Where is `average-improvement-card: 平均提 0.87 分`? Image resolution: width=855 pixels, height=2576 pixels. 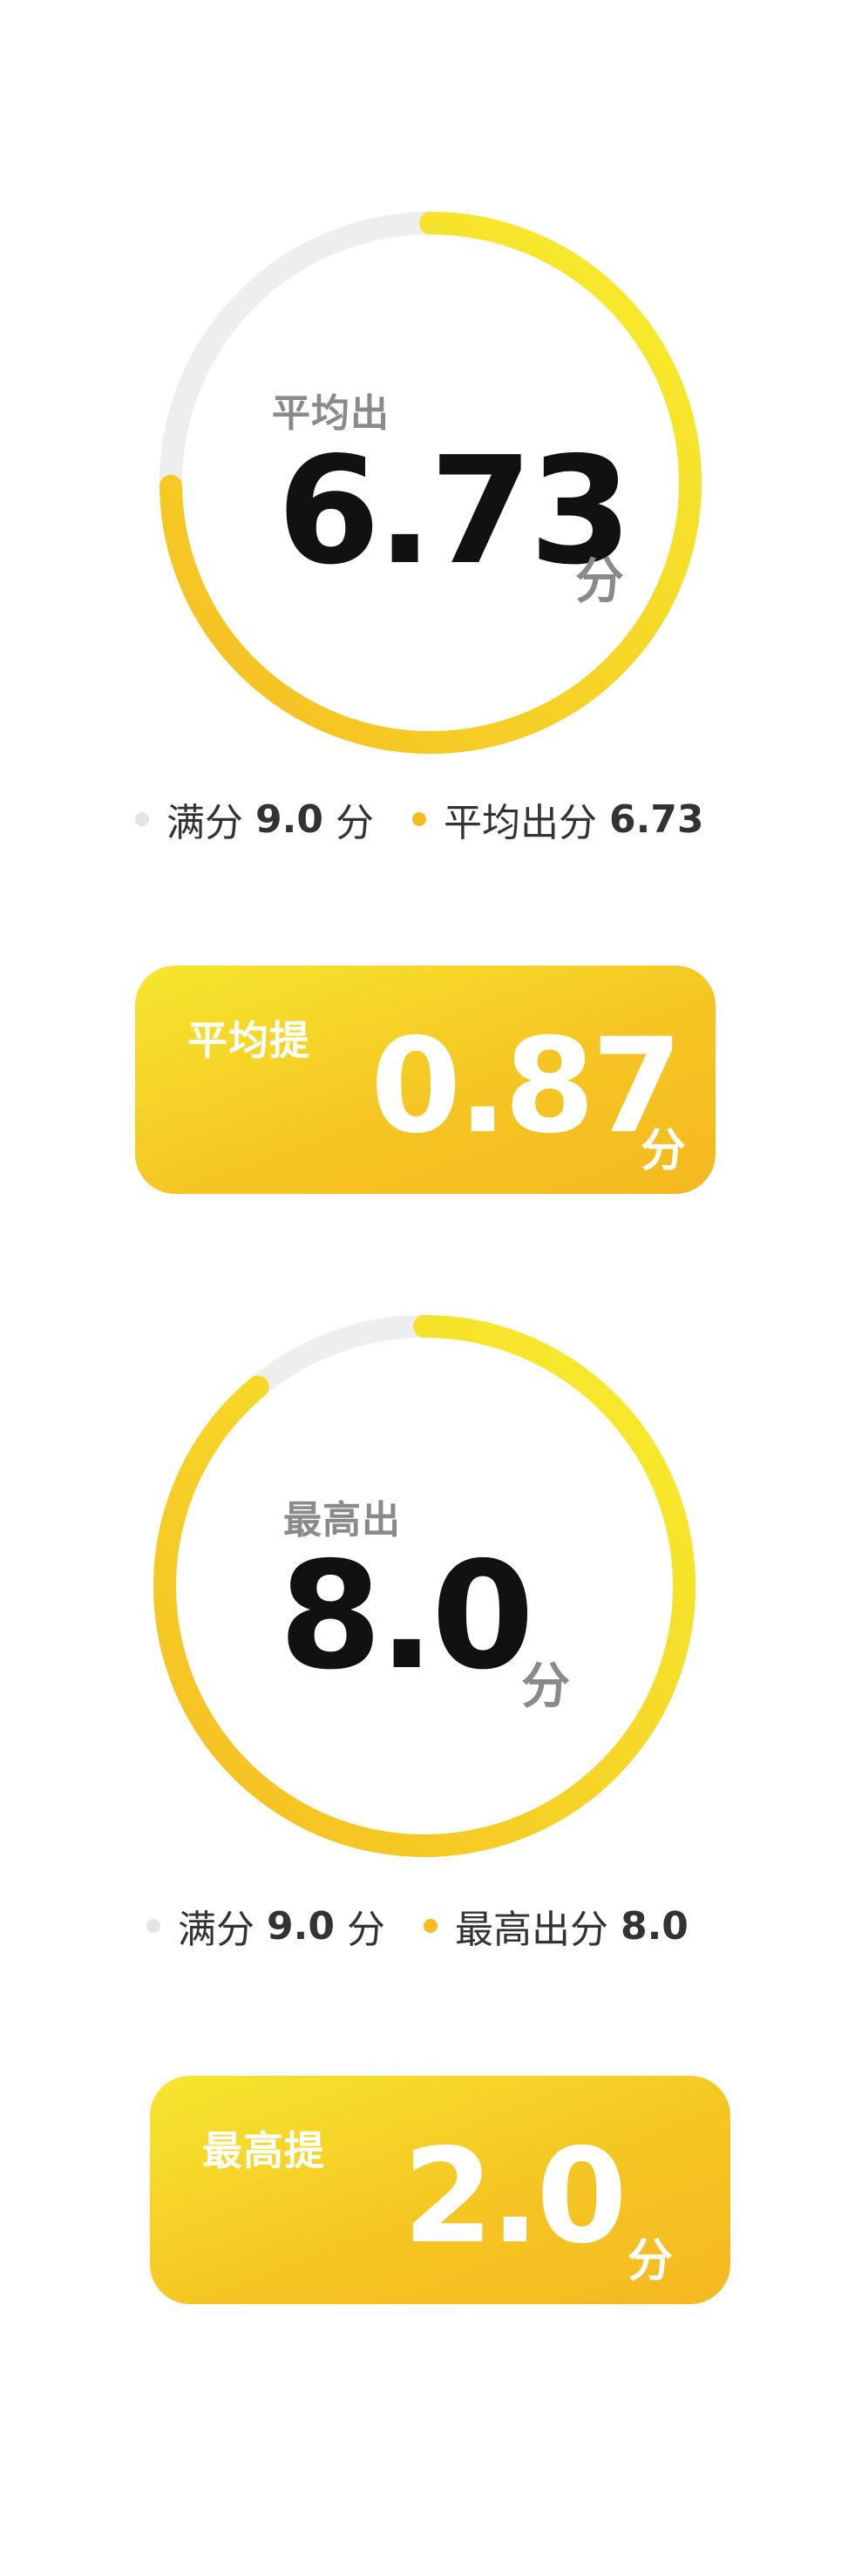 average-improvement-card: 平均提 0.87 分 is located at coordinates (425, 1080).